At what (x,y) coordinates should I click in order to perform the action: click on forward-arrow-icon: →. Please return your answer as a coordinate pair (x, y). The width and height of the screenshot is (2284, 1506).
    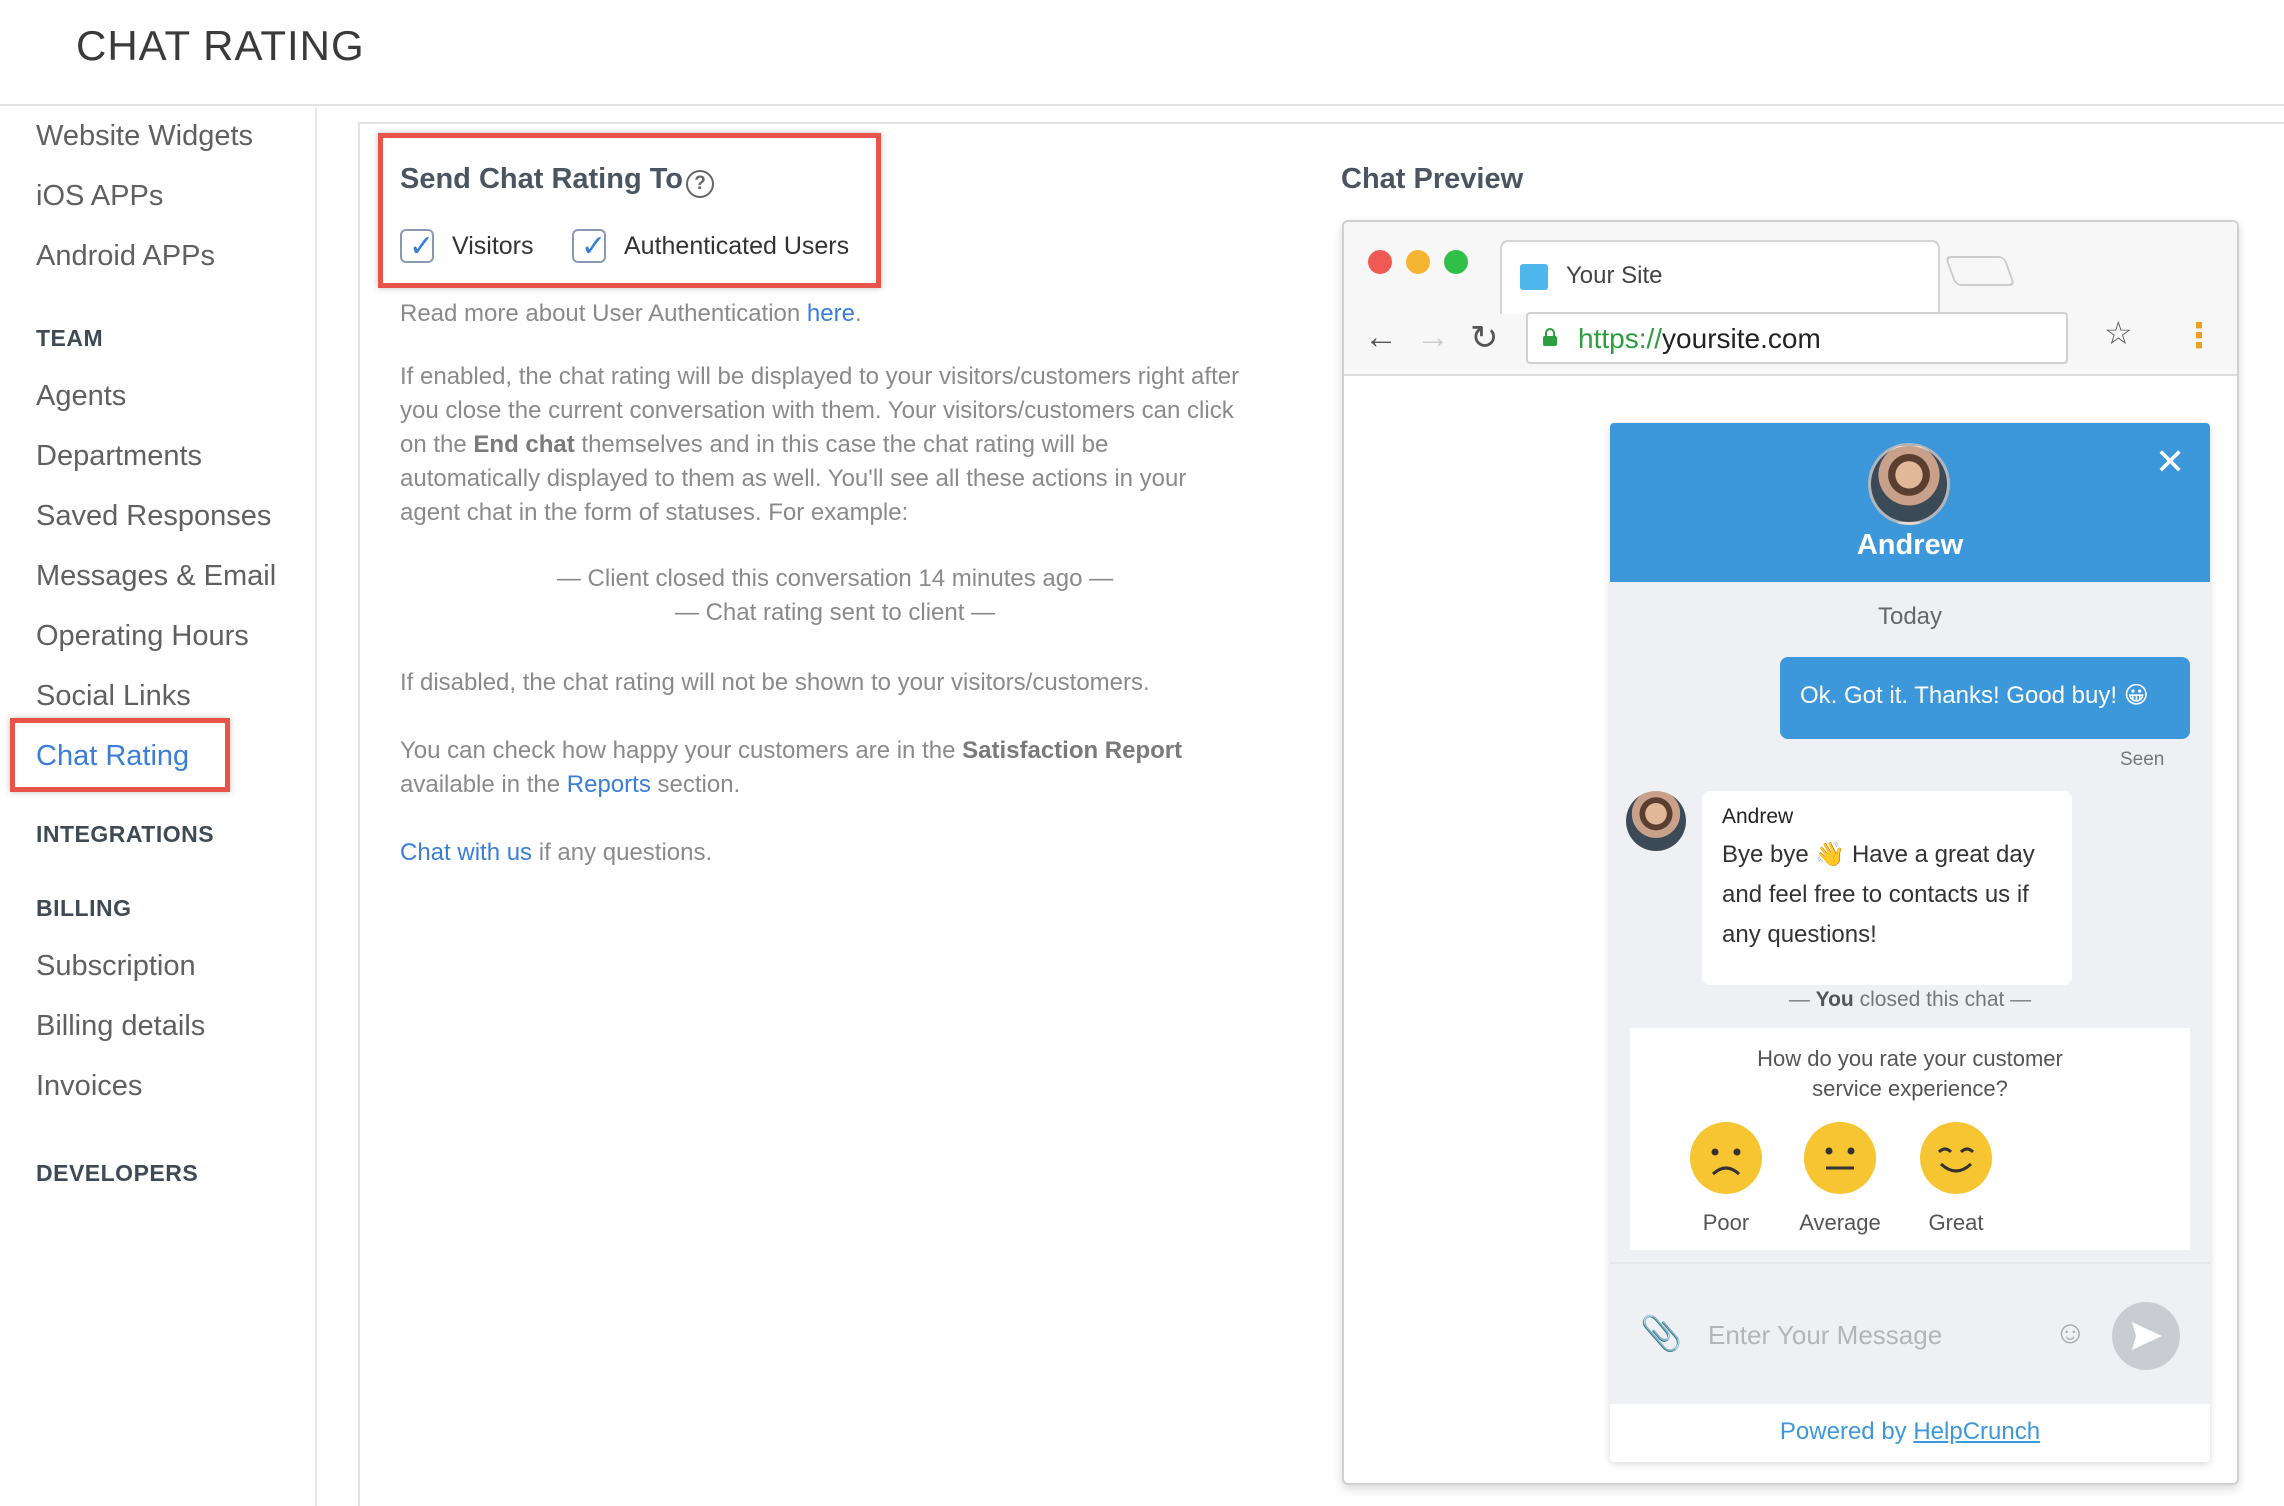
    Looking at the image, I should click on (1433, 337).